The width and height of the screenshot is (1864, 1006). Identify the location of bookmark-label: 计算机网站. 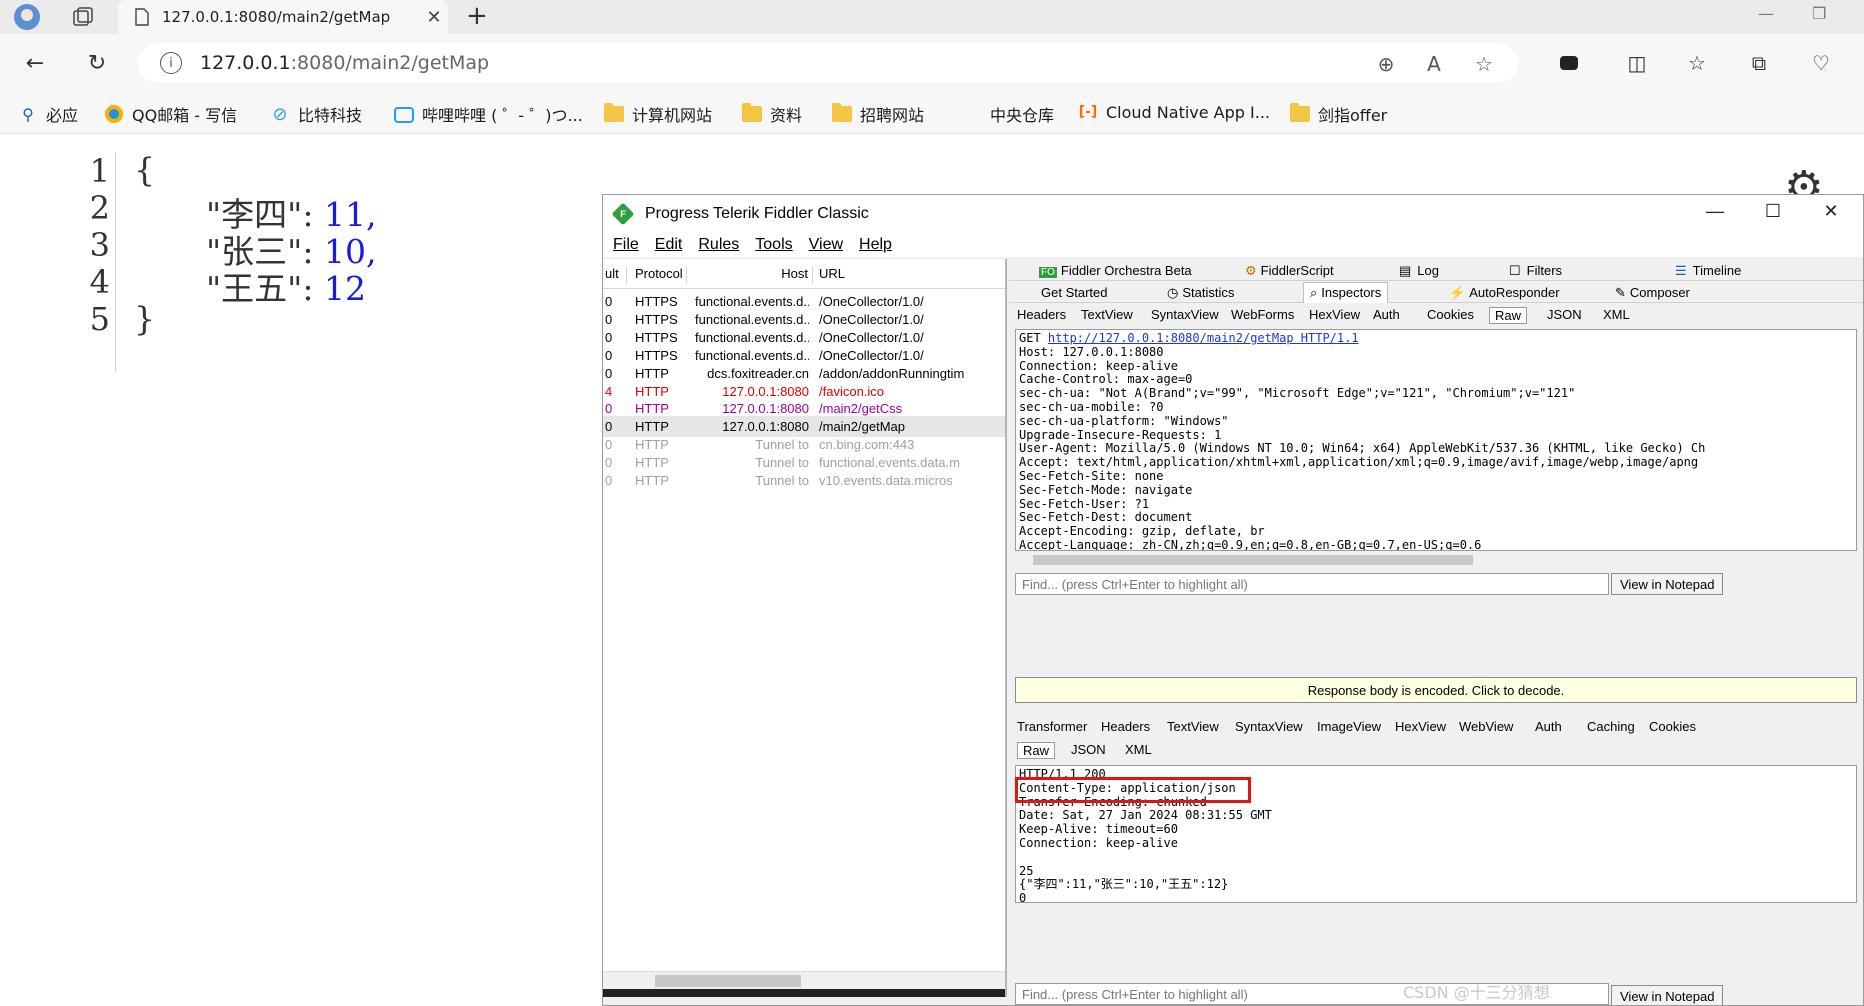
(672, 115).